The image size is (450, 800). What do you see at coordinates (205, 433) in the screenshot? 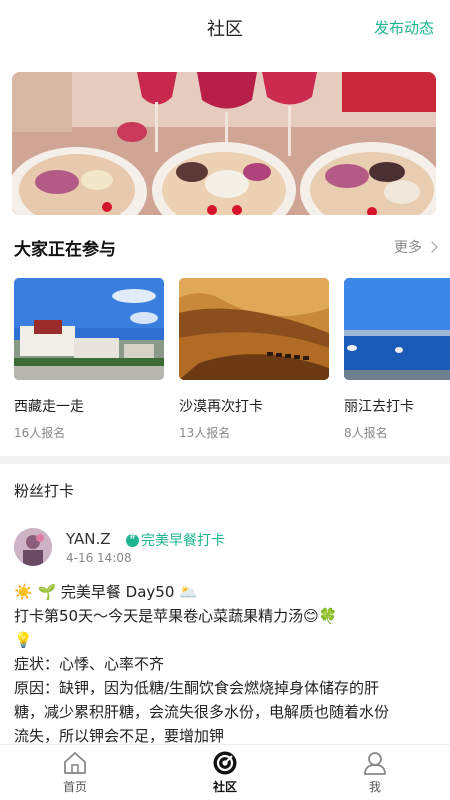
I see `activity-signup-count: 13人报名` at bounding box center [205, 433].